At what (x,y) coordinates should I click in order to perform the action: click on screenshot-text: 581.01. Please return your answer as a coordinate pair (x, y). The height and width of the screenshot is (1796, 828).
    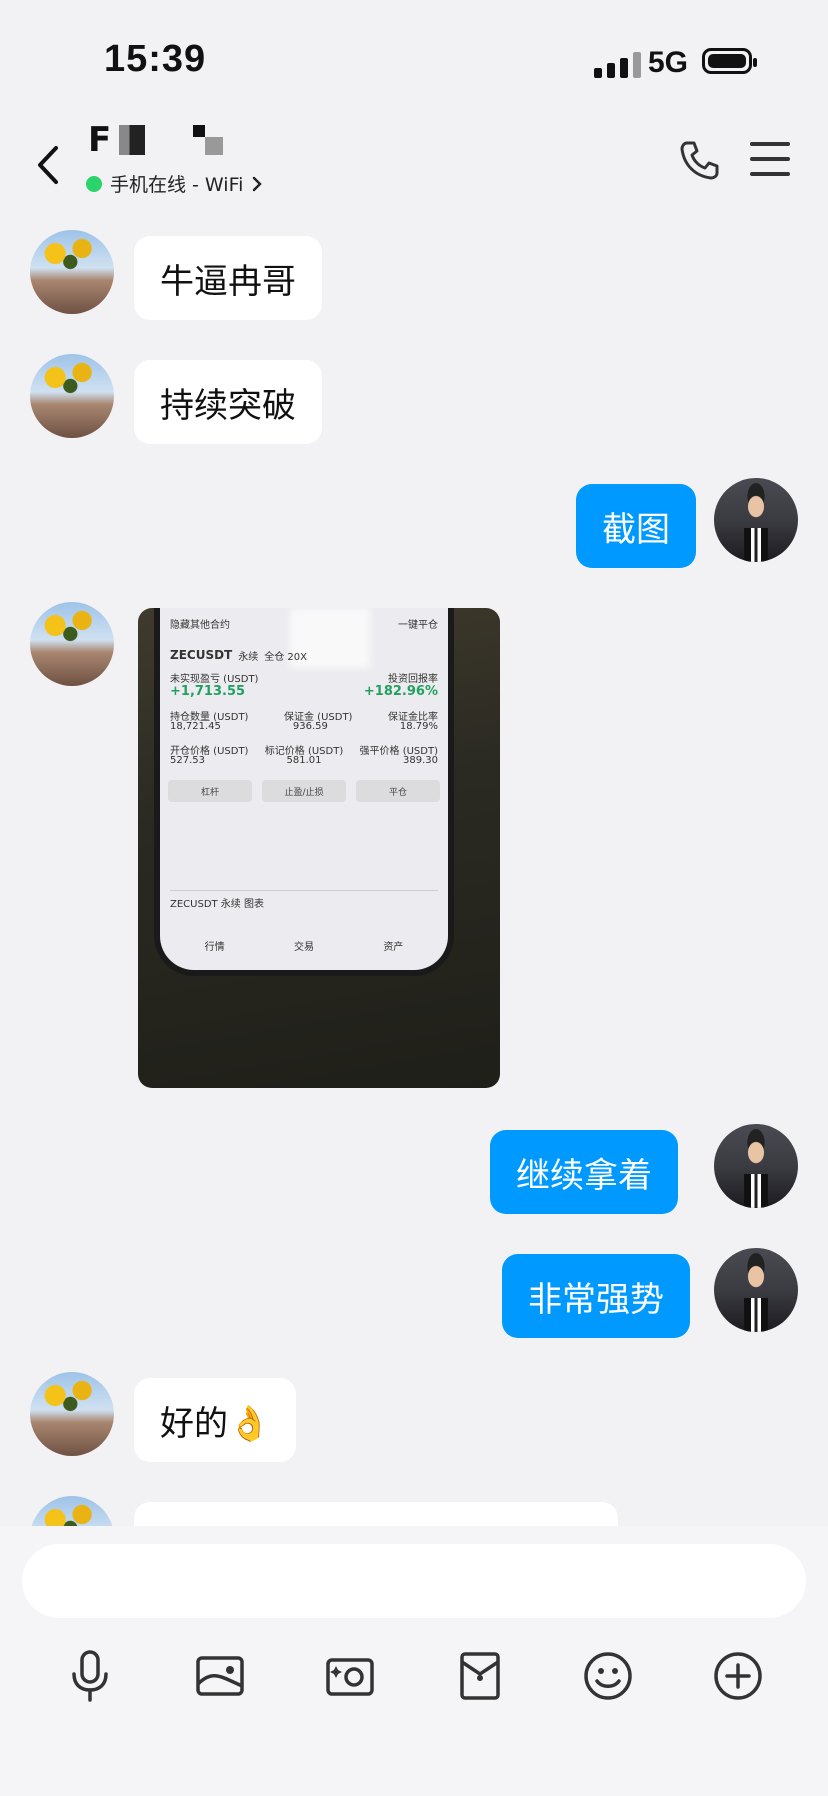
    Looking at the image, I should click on (304, 760).